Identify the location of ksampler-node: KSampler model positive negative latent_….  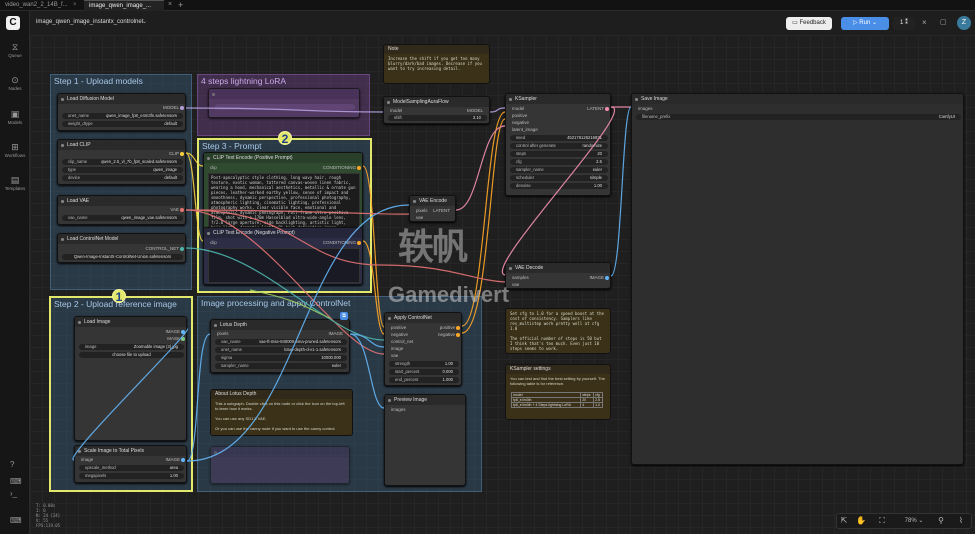
(558, 144).